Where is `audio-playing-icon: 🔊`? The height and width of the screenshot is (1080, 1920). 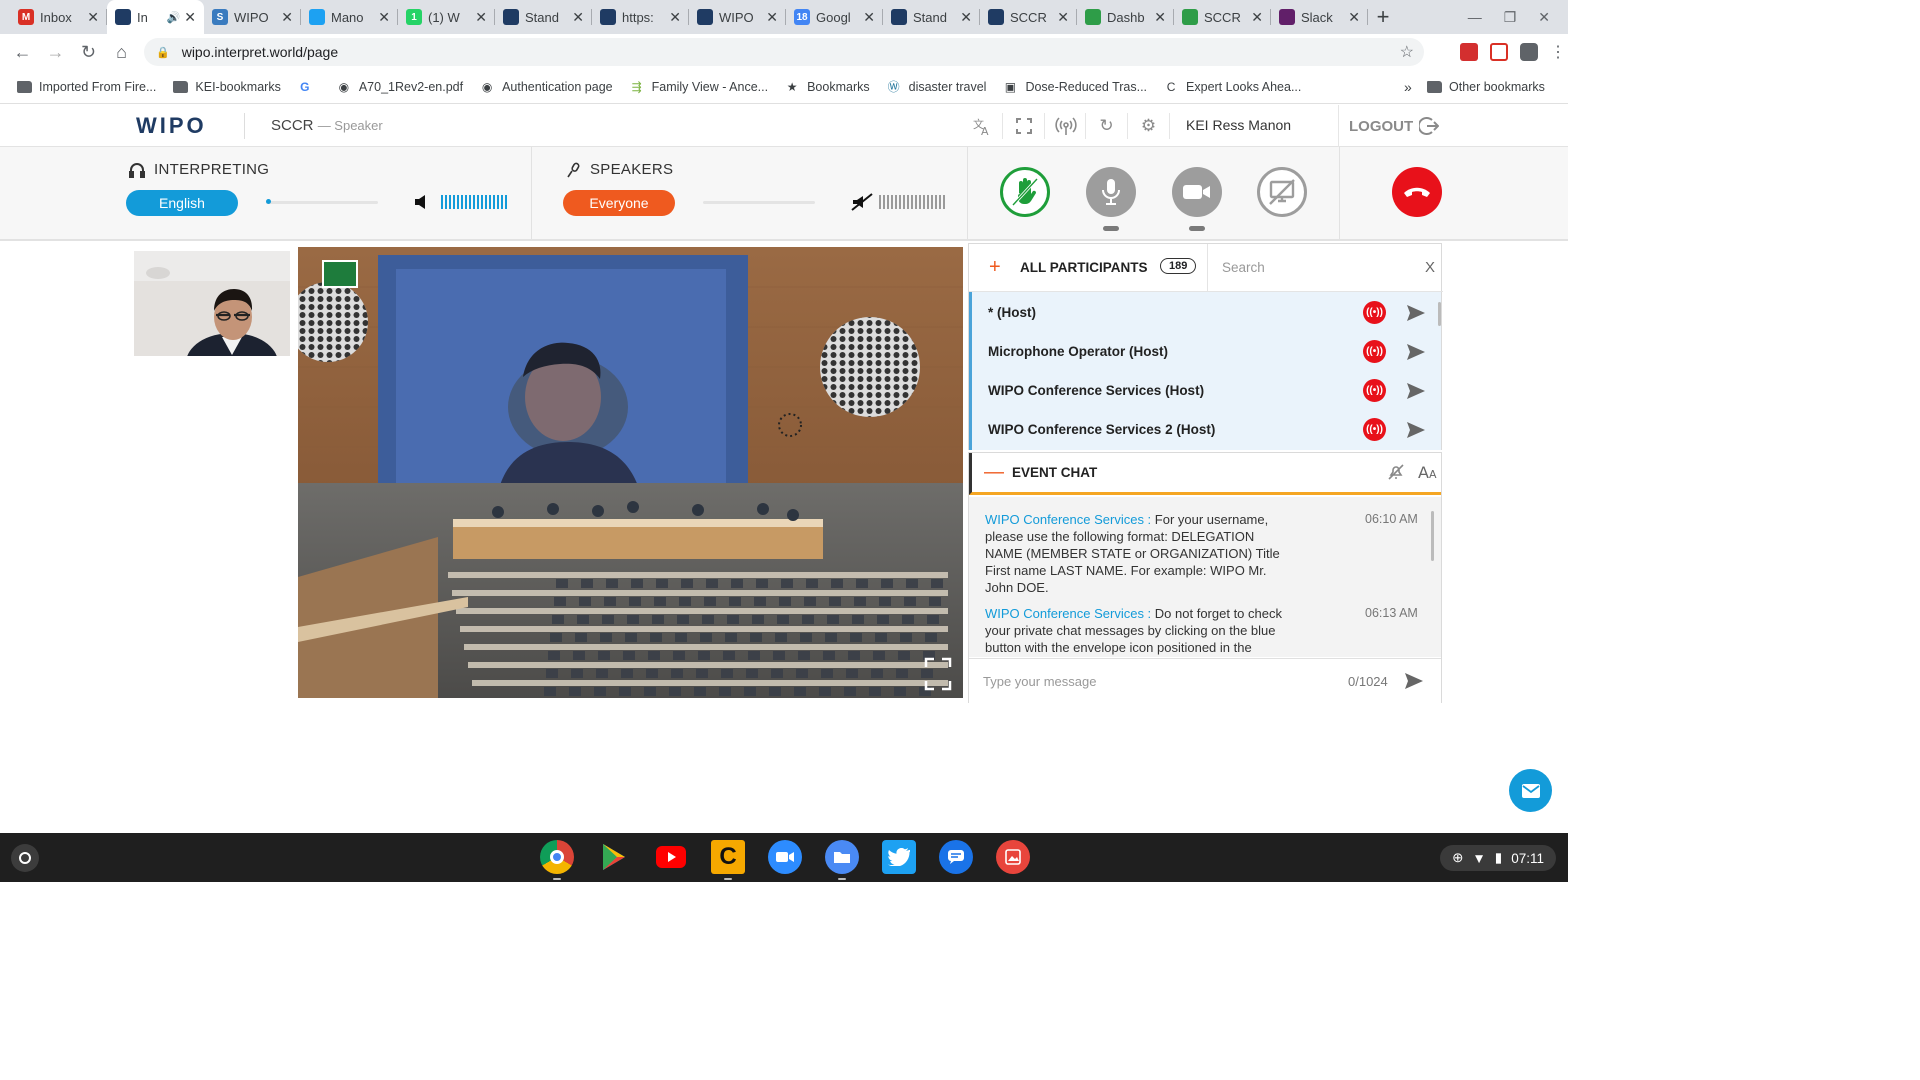 audio-playing-icon: 🔊 is located at coordinates (174, 17).